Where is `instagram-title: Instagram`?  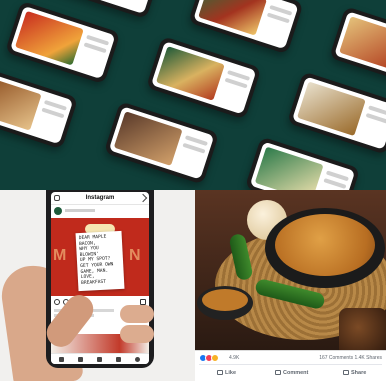 instagram-title: Instagram is located at coordinates (100, 198).